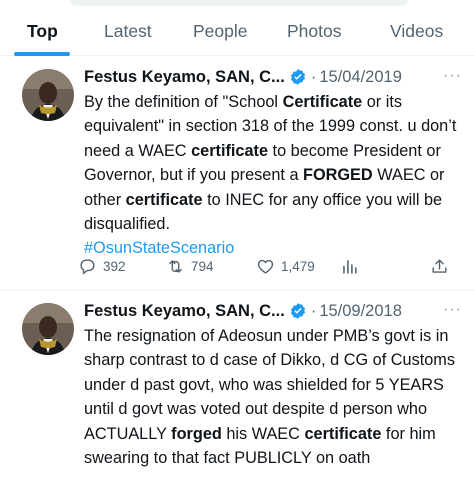  I want to click on tab-videos: Videos, so click(416, 31).